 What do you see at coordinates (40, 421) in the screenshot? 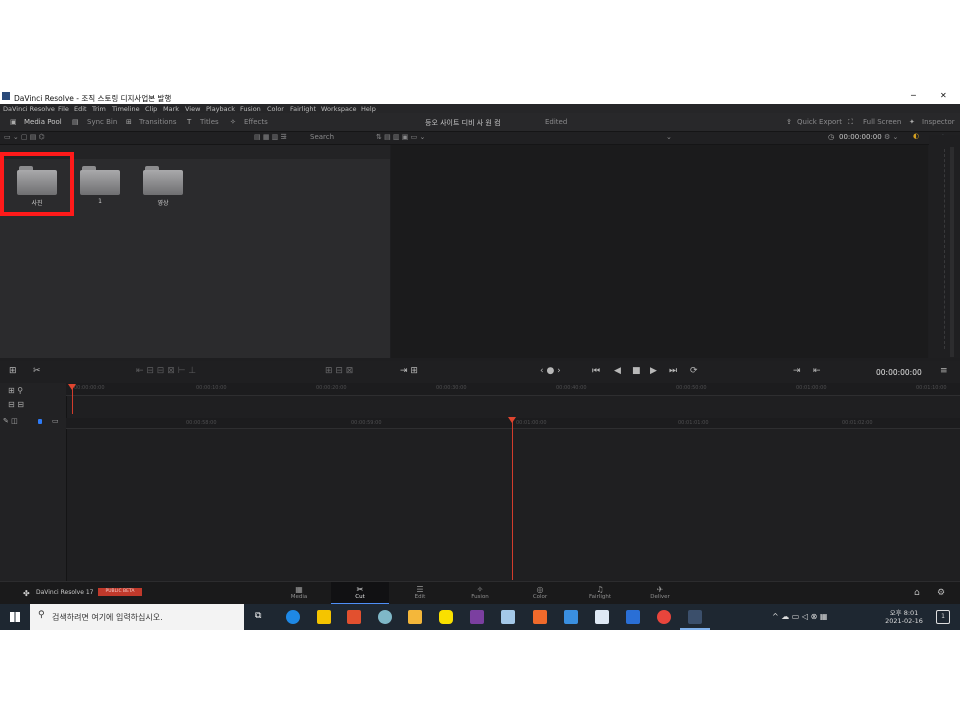
I see `track-color-icon` at bounding box center [40, 421].